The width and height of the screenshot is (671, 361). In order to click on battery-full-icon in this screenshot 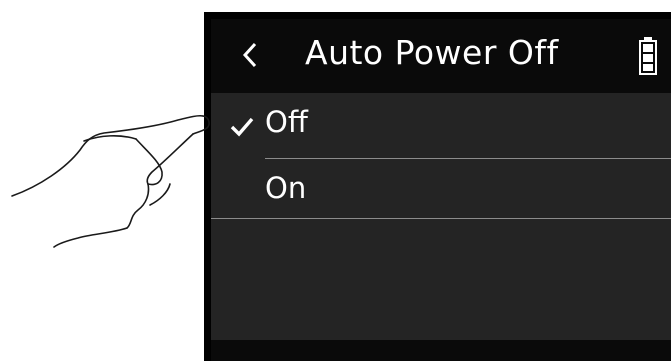, I will do `click(648, 56)`.